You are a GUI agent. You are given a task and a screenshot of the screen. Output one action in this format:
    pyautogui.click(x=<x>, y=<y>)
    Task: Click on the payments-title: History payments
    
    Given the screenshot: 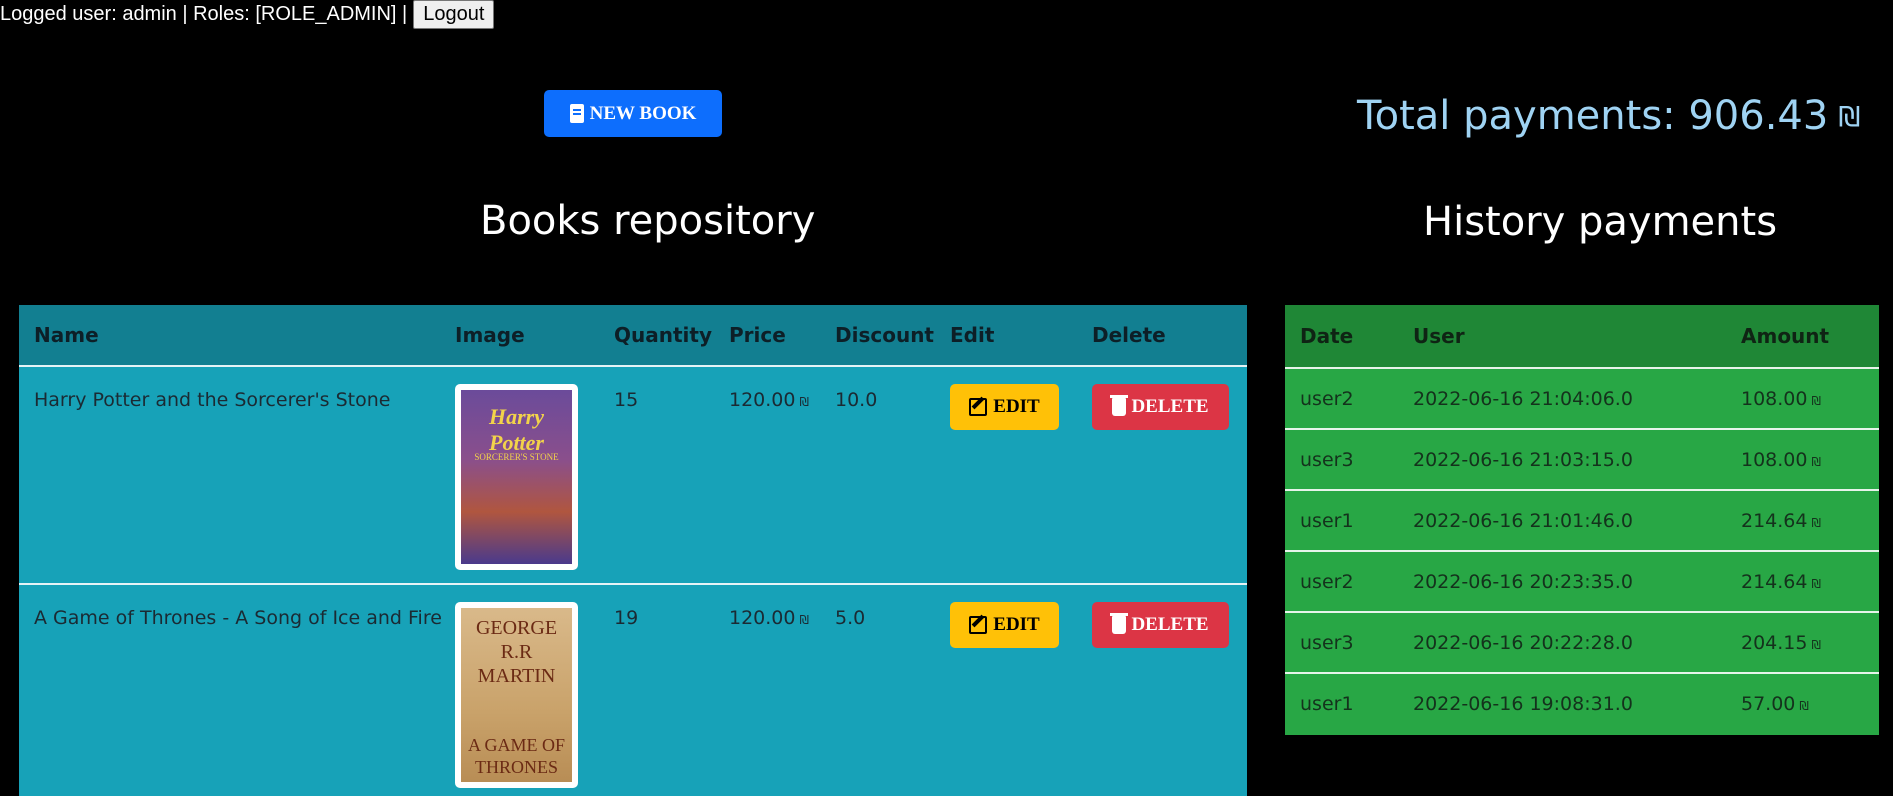 What is the action you would take?
    pyautogui.click(x=1600, y=222)
    